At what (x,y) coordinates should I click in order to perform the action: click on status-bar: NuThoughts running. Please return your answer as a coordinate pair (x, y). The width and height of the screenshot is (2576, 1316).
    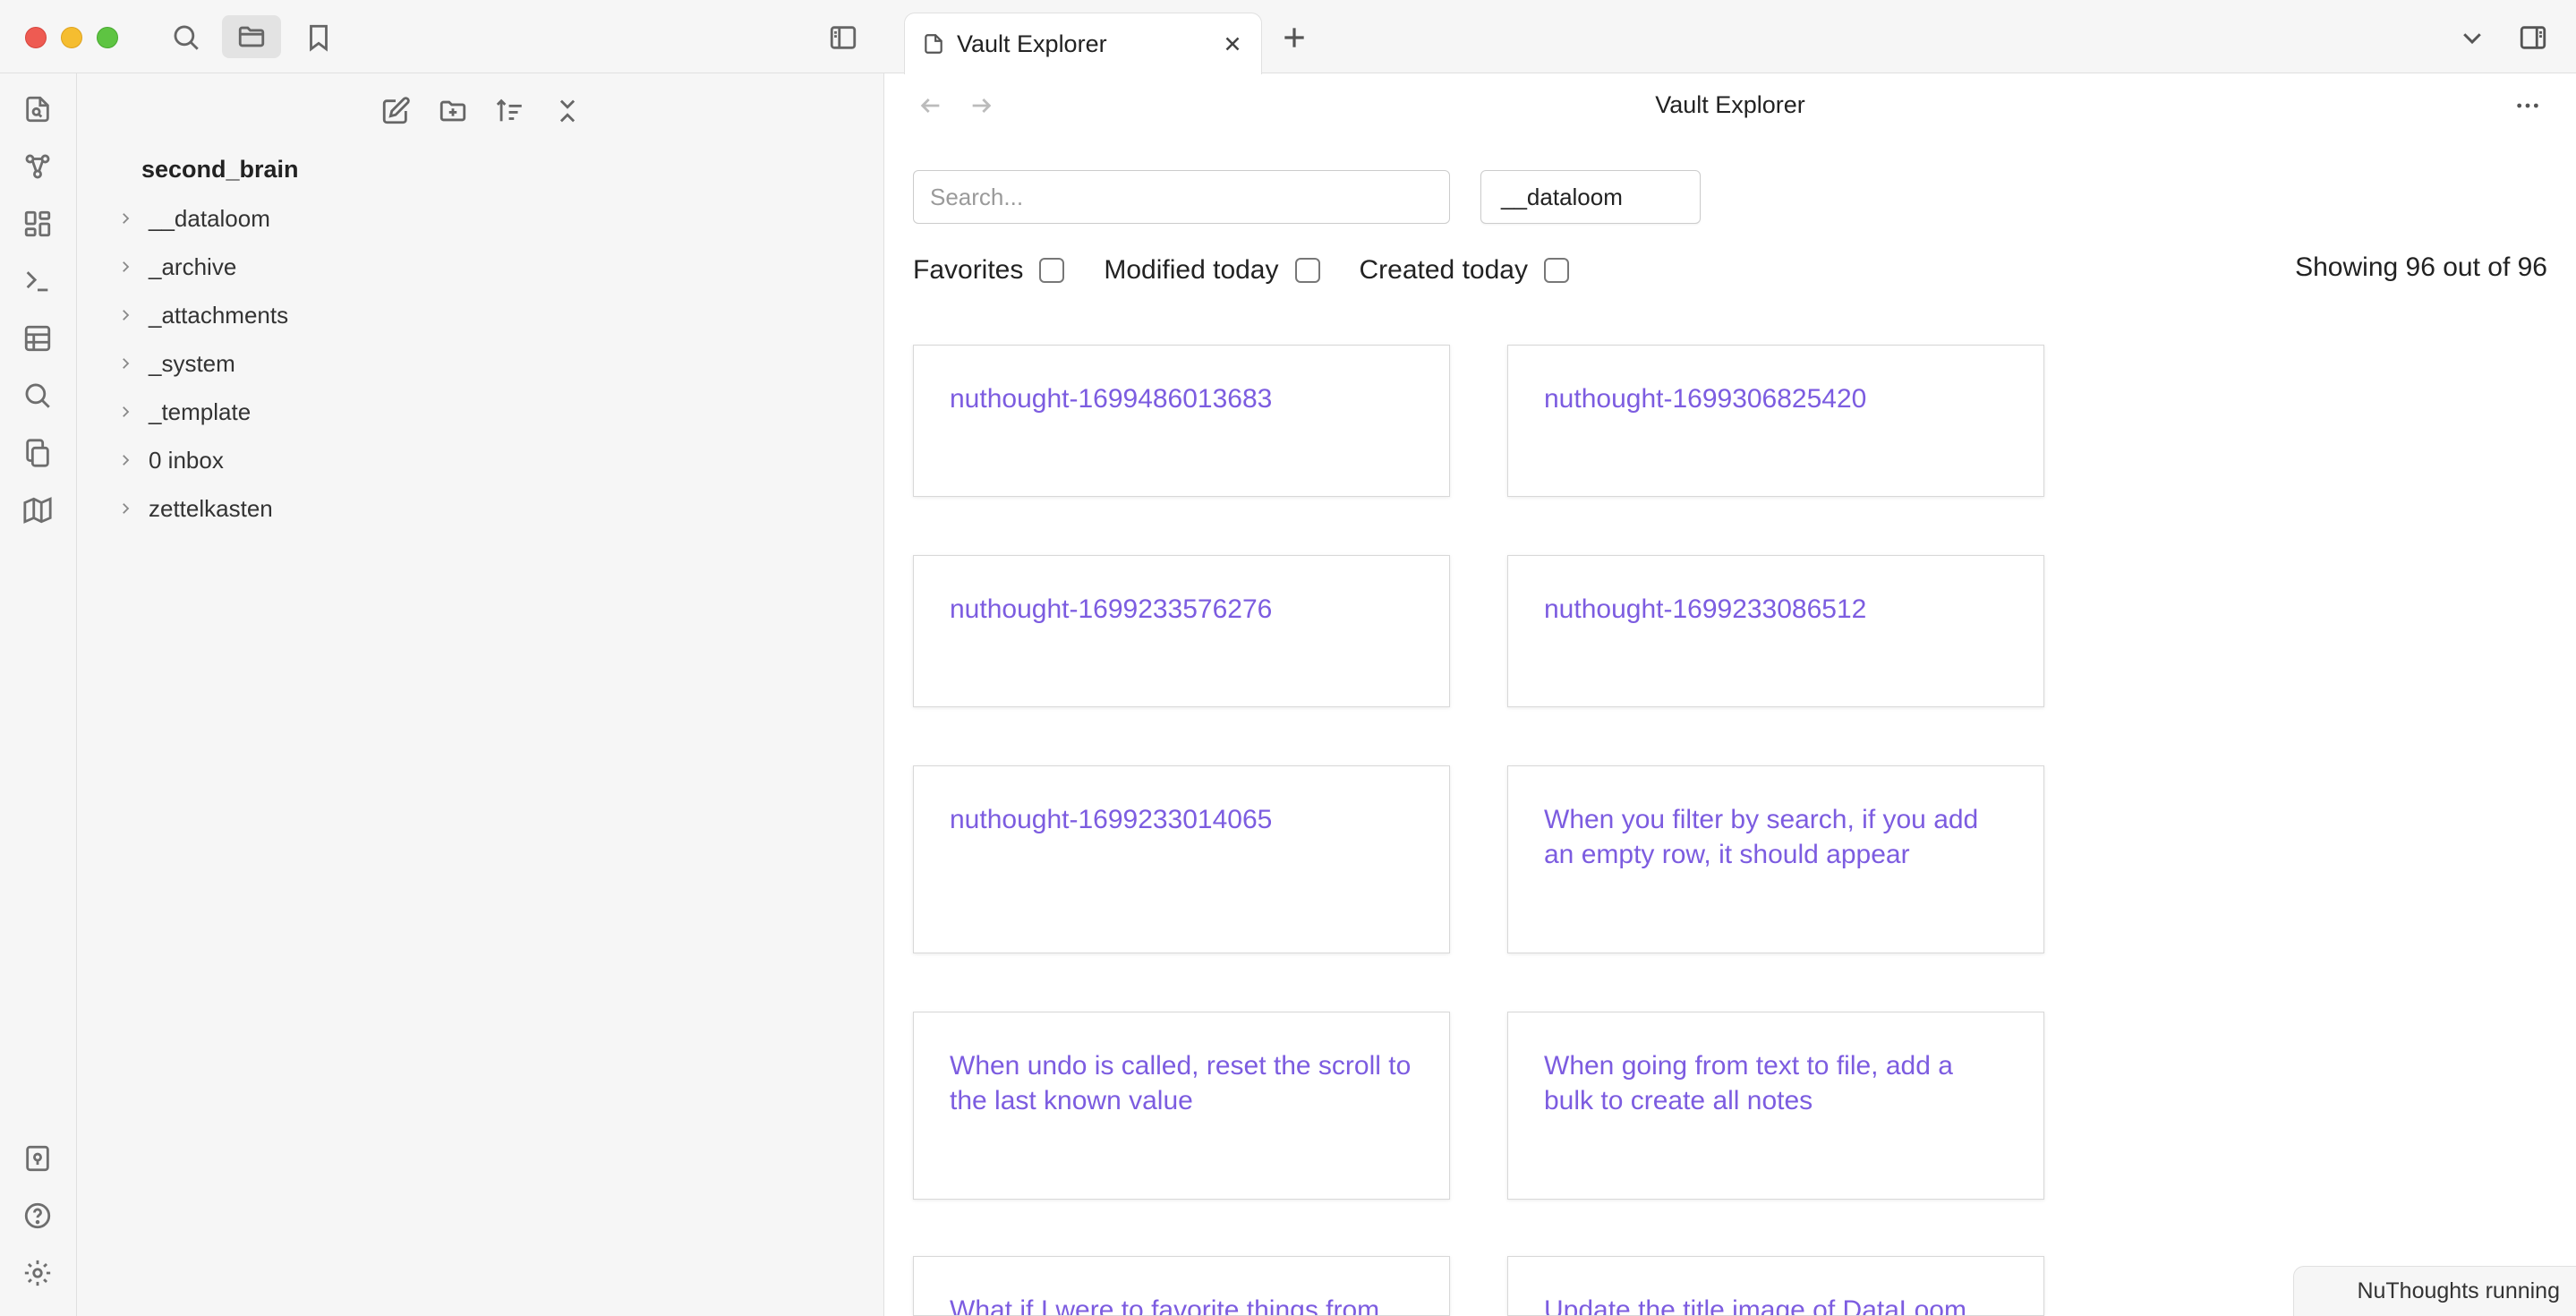
    Looking at the image, I should click on (2434, 1291).